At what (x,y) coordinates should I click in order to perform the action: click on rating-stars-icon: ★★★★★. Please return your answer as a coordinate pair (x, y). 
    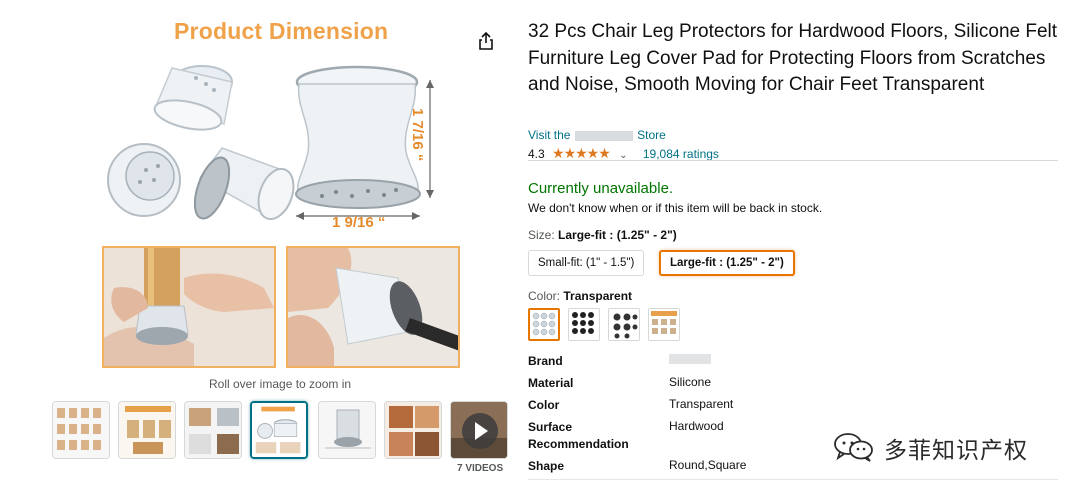
    Looking at the image, I should click on (581, 153).